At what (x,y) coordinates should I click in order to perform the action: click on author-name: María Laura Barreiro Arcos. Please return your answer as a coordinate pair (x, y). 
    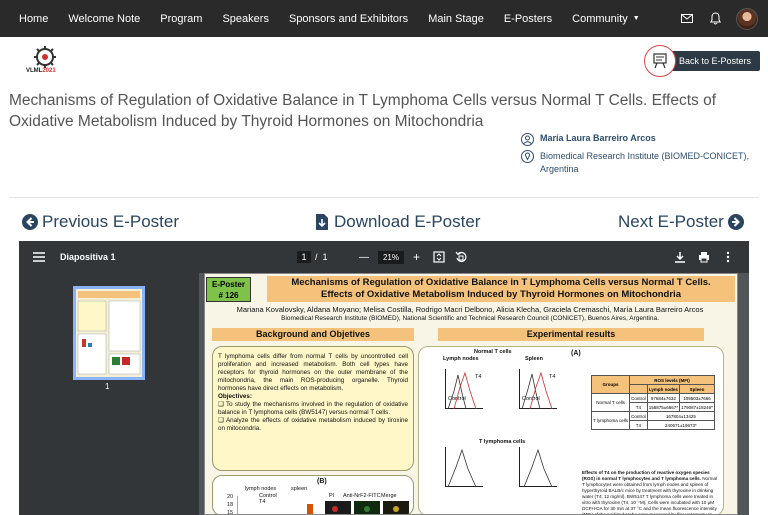
    Looking at the image, I should click on (598, 138).